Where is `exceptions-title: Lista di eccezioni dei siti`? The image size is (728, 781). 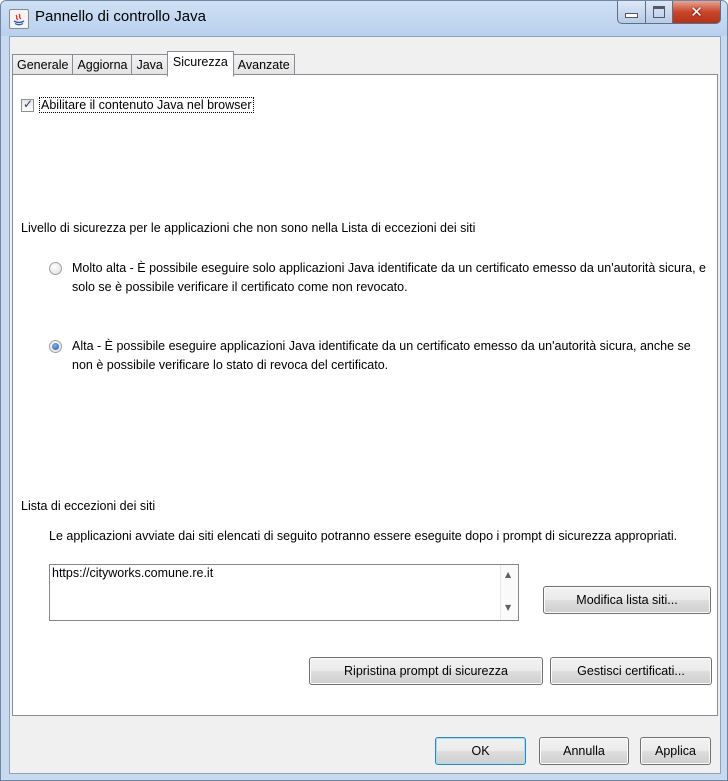 exceptions-title: Lista di eccezioni dei siti is located at coordinates (88, 506).